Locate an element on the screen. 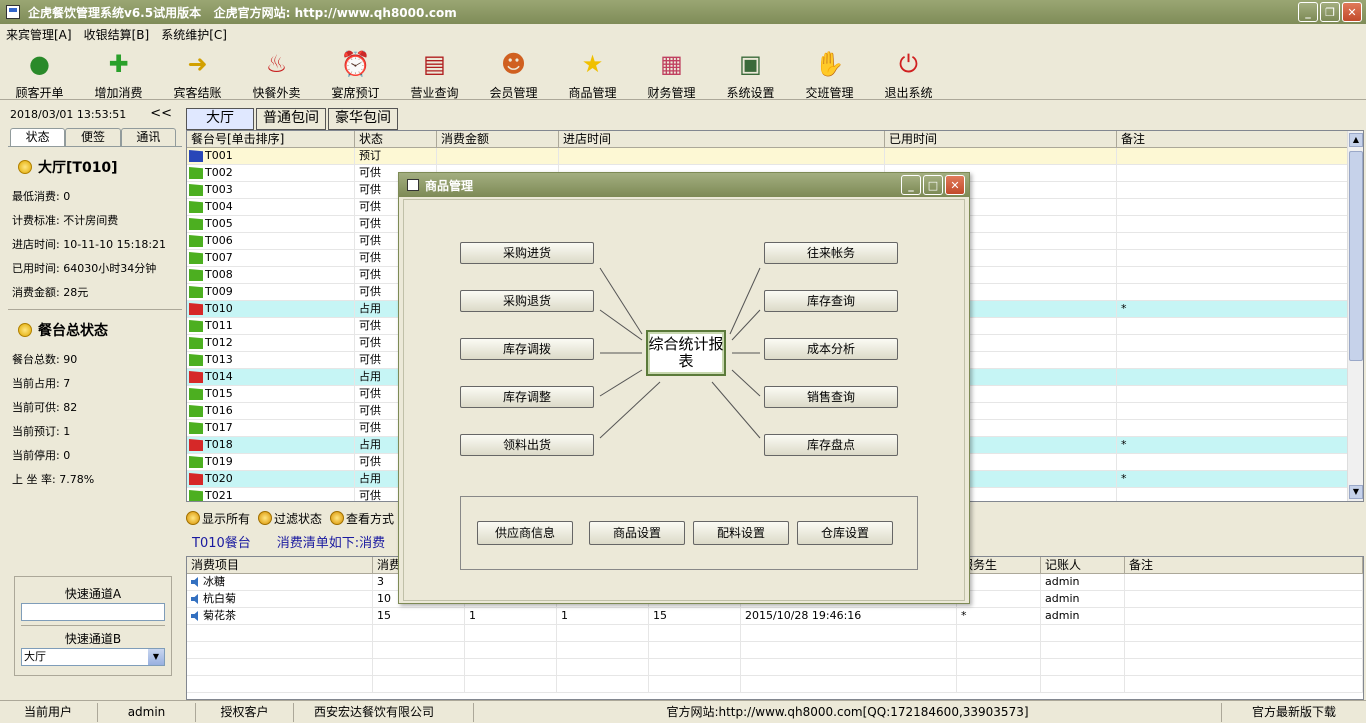 Image resolution: width=1366 pixels, height=723 pixels. material-out-button: 领料出货 is located at coordinates (527, 445).